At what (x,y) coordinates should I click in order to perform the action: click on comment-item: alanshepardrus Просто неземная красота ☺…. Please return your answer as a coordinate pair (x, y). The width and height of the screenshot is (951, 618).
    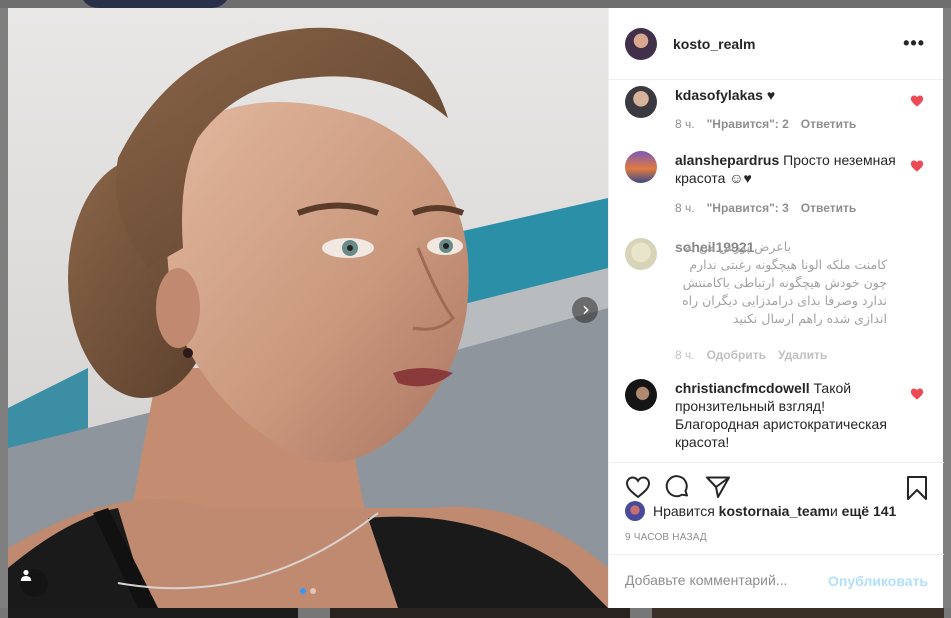
    Looking at the image, I should click on (776, 186).